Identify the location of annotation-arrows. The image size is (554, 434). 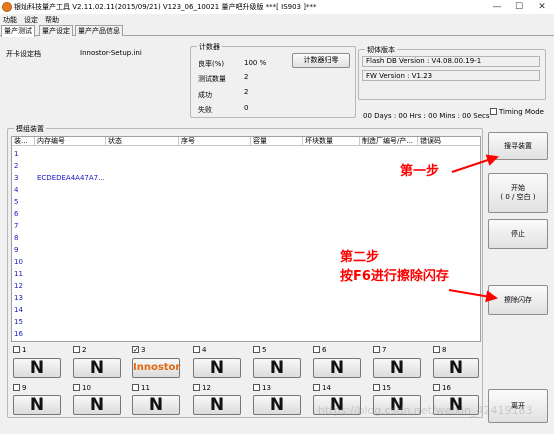
(473, 228).